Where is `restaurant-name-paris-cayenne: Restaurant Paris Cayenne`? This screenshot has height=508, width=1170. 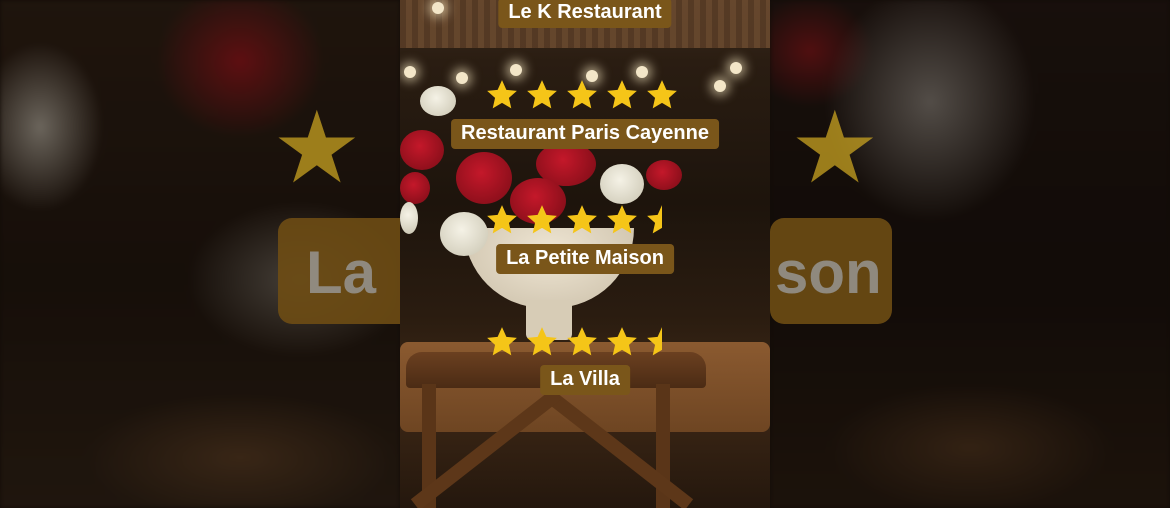
restaurant-name-paris-cayenne: Restaurant Paris Cayenne is located at coordinates (585, 134).